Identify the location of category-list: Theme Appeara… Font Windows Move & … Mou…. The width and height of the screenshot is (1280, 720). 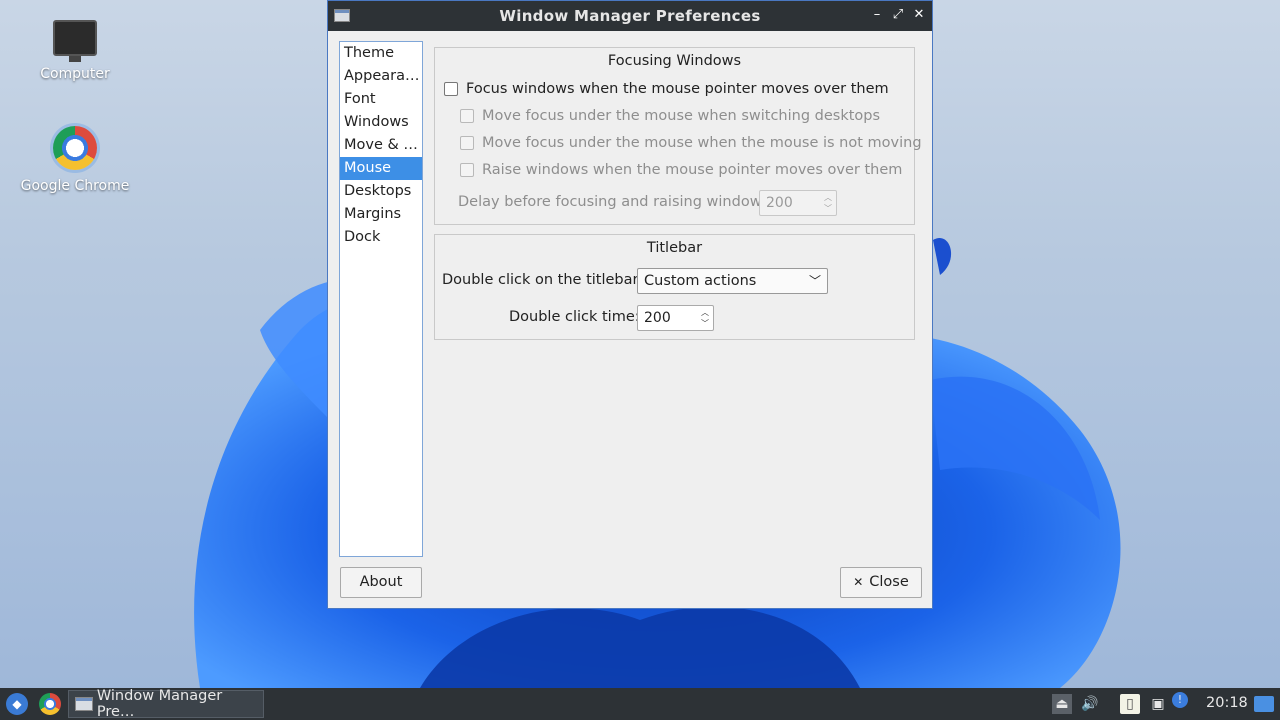
(381, 299).